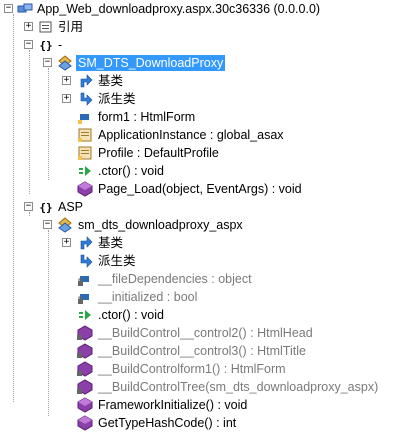  I want to click on tree-row-derived-types: 派生类, so click(204, 261).